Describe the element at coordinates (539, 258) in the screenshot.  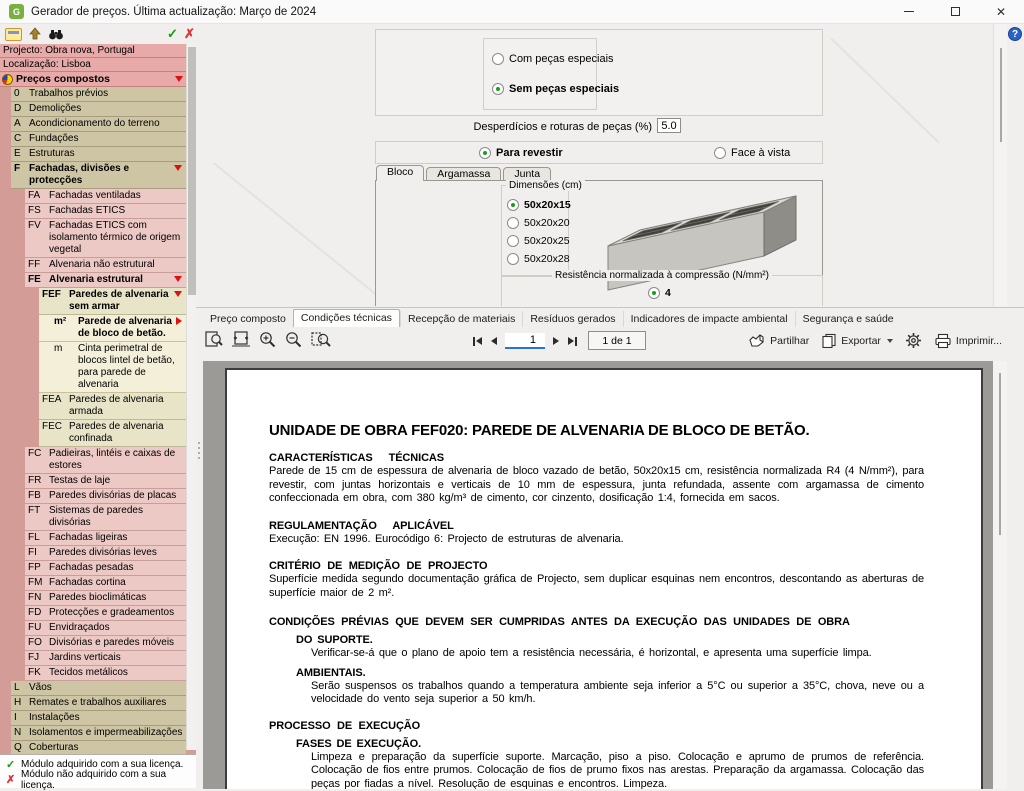
I see `radio-option: 50x20x28` at that location.